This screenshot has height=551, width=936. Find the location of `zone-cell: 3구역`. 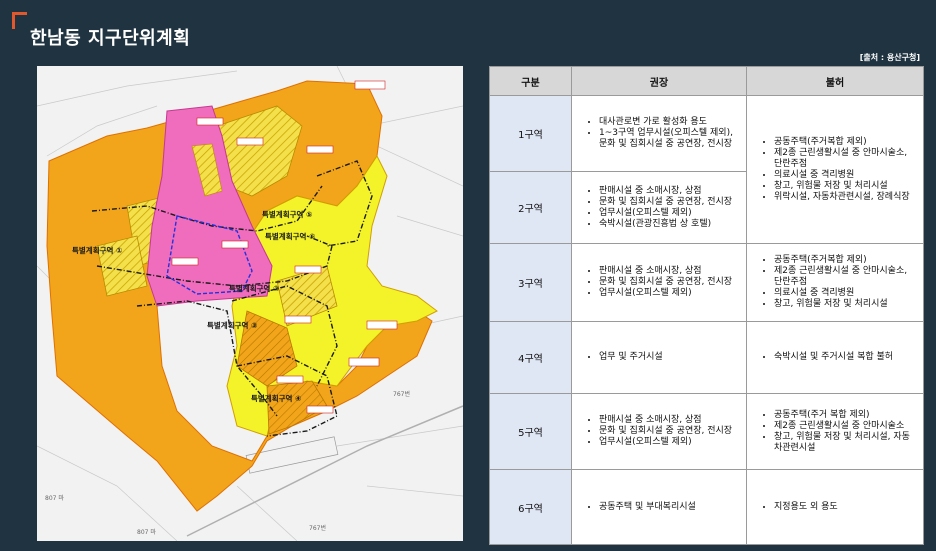

zone-cell: 3구역 is located at coordinates (530, 282).